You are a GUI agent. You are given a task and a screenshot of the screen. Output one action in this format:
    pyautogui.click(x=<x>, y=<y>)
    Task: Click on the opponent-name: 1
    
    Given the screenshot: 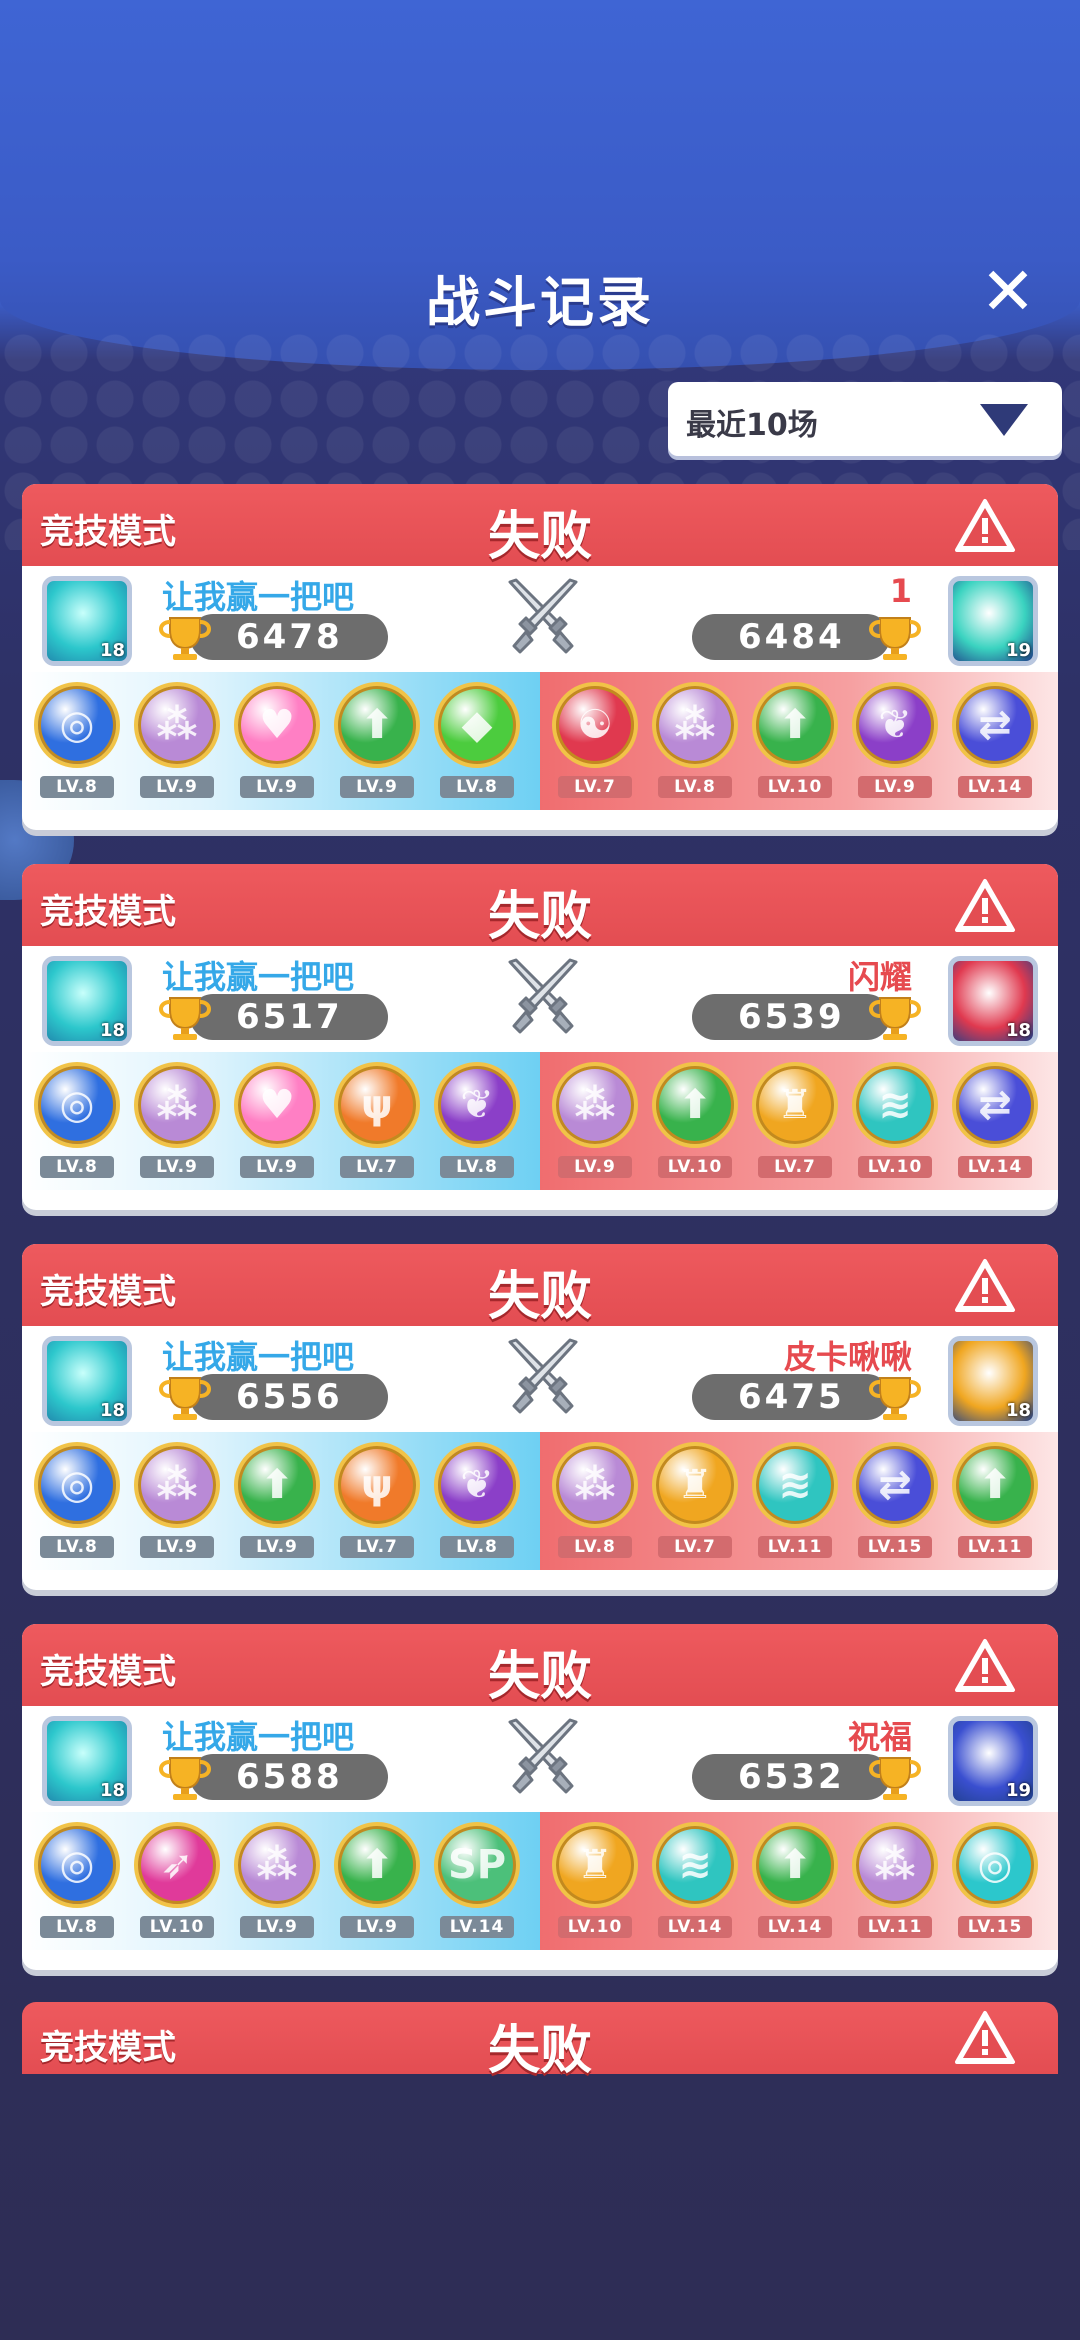 What is the action you would take?
    pyautogui.click(x=900, y=591)
    